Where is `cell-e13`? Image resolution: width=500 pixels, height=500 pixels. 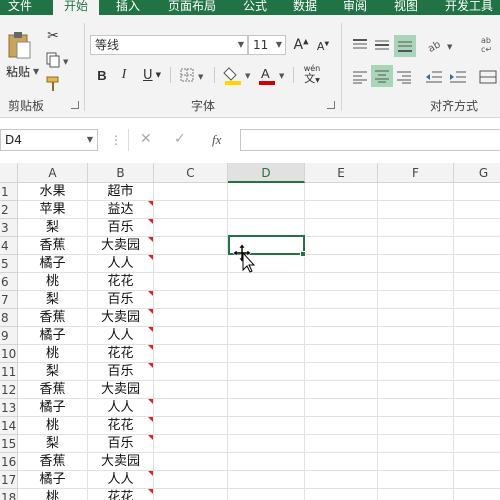 cell-e13 is located at coordinates (341, 408).